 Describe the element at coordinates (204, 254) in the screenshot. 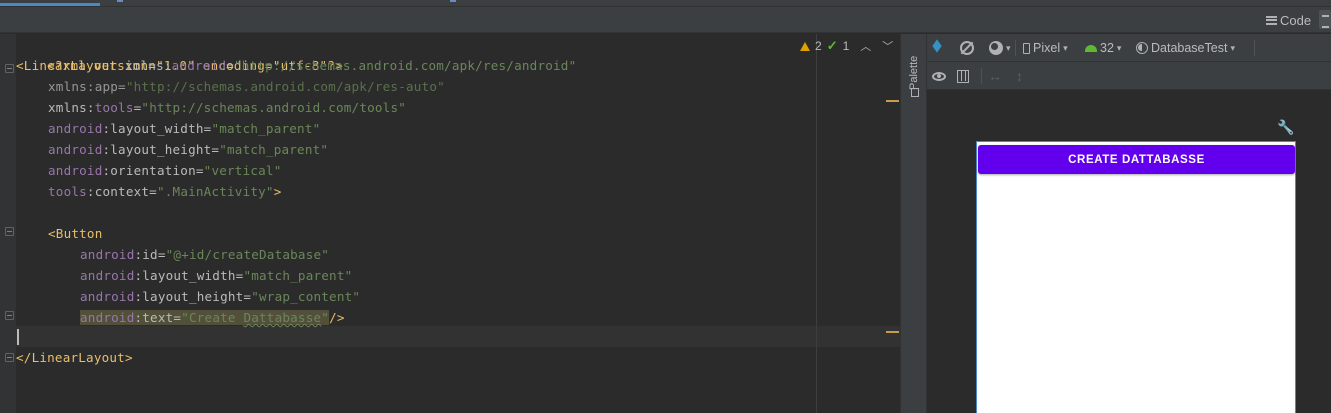

I see `code-line: android:id="@+id/createDatabase"` at that location.